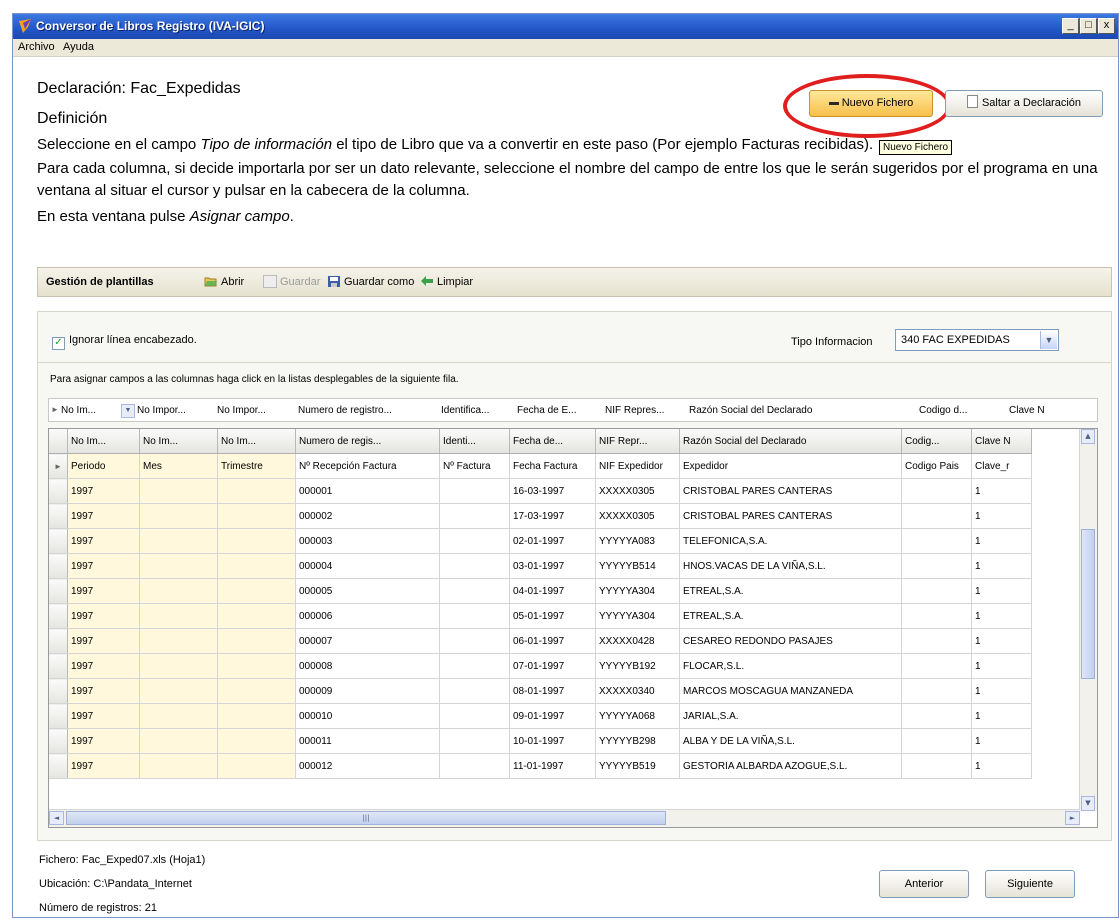 This screenshot has height=923, width=1120. Describe the element at coordinates (637, 716) in the screenshot. I see `table-cell: YYYYYA068` at that location.